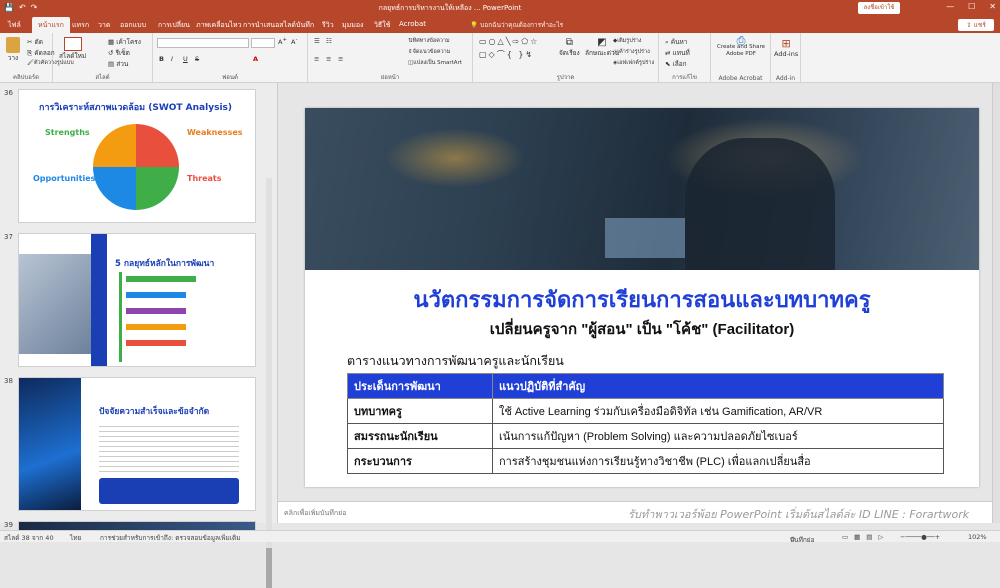  I want to click on tab-acrobat: Acrobat, so click(412, 24).